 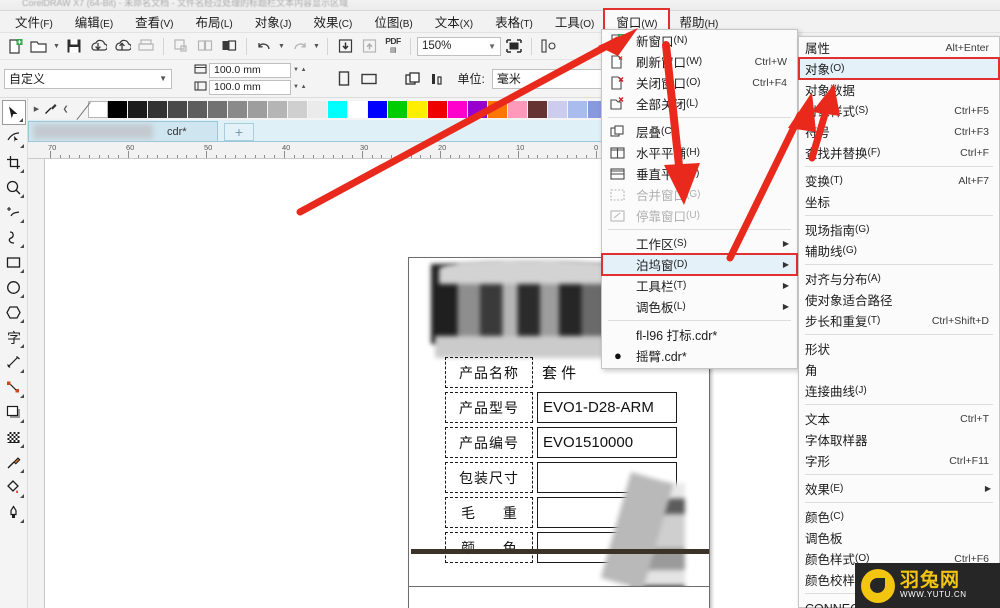 What do you see at coordinates (98, 46) in the screenshot?
I see `import-icon` at bounding box center [98, 46].